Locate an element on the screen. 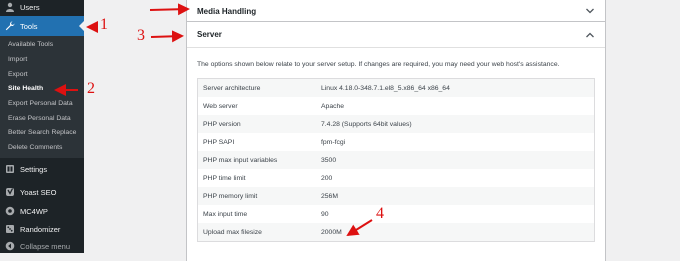  submenu-available-tools: Available Tools is located at coordinates (30, 44).